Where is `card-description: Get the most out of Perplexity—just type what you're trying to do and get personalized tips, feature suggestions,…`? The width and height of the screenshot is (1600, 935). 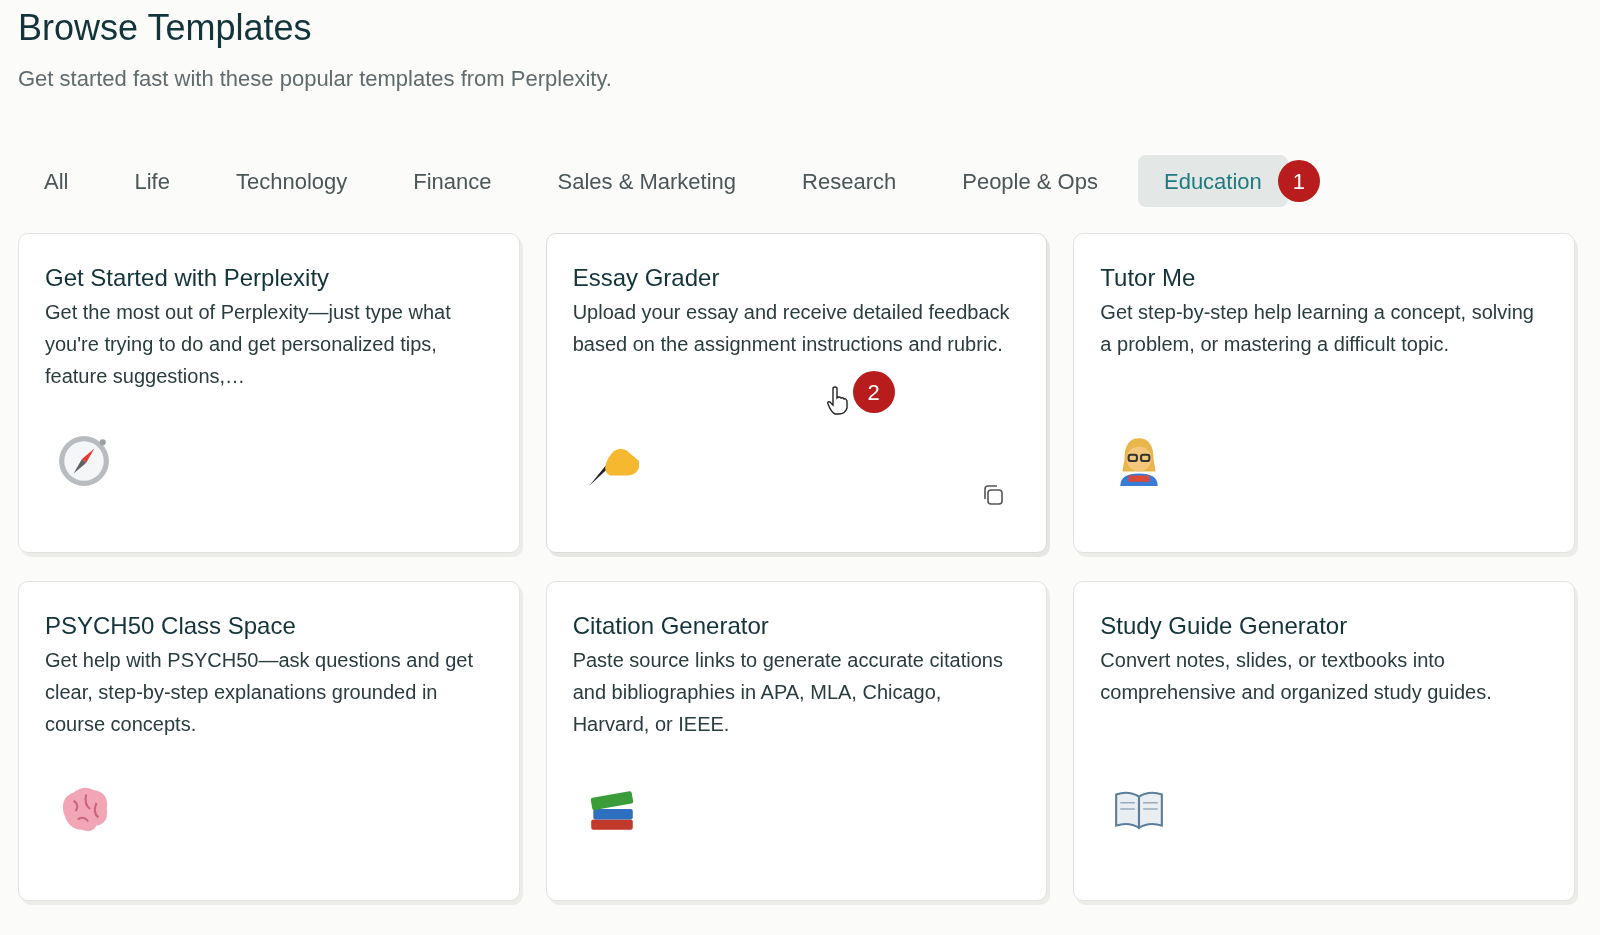 card-description: Get the most out of Perplexity—just type what you're trying to do and get personalized tips, feature suggestions,… is located at coordinates (248, 344).